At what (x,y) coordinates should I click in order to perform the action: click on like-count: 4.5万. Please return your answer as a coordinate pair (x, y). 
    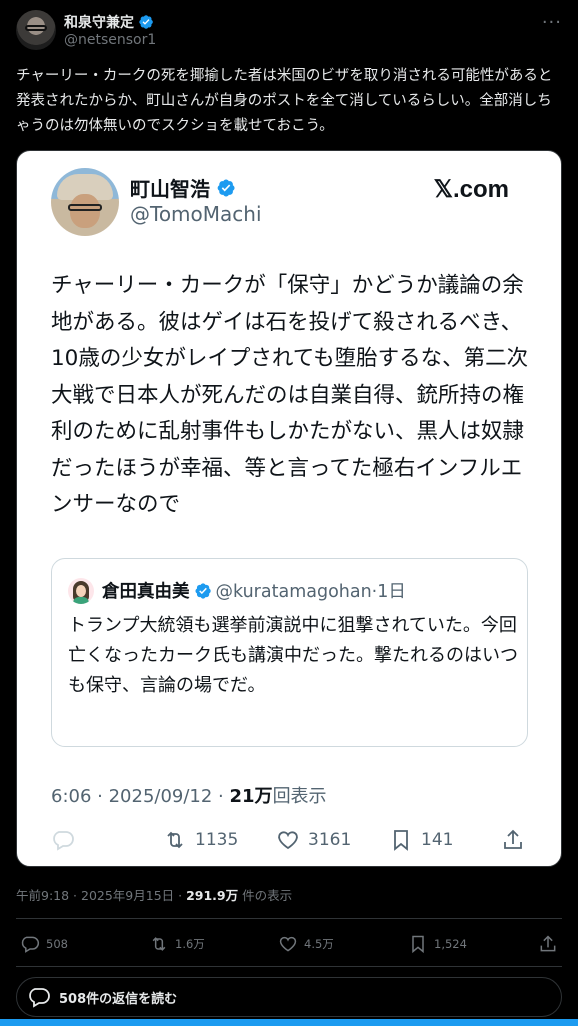
    Looking at the image, I should click on (319, 944).